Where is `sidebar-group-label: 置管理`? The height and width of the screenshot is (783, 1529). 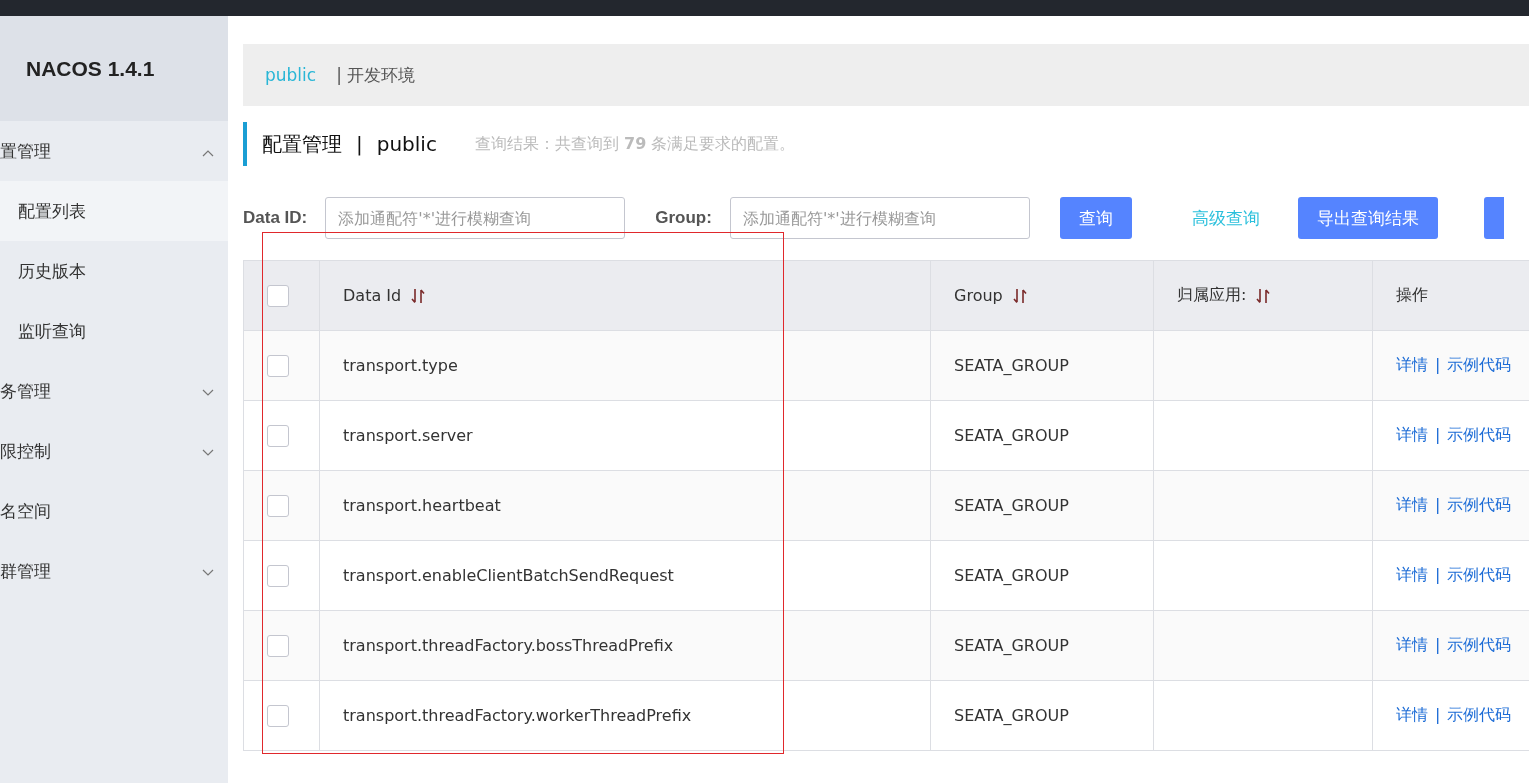 sidebar-group-label: 置管理 is located at coordinates (25, 151).